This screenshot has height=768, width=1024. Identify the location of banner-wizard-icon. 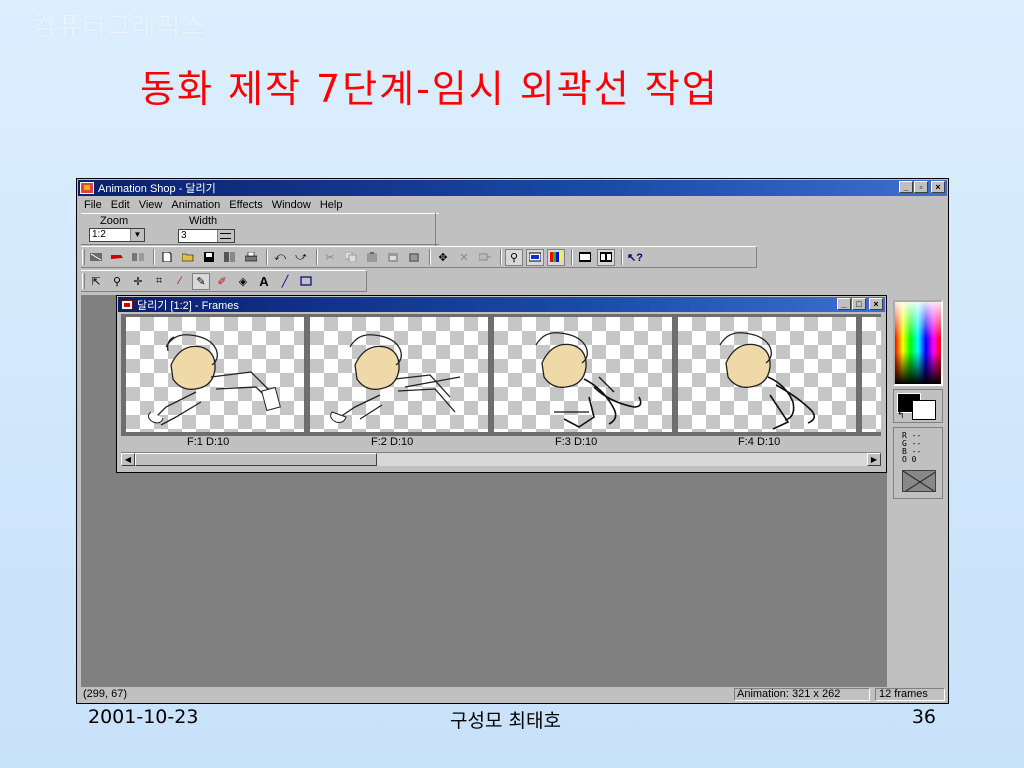
(117, 257).